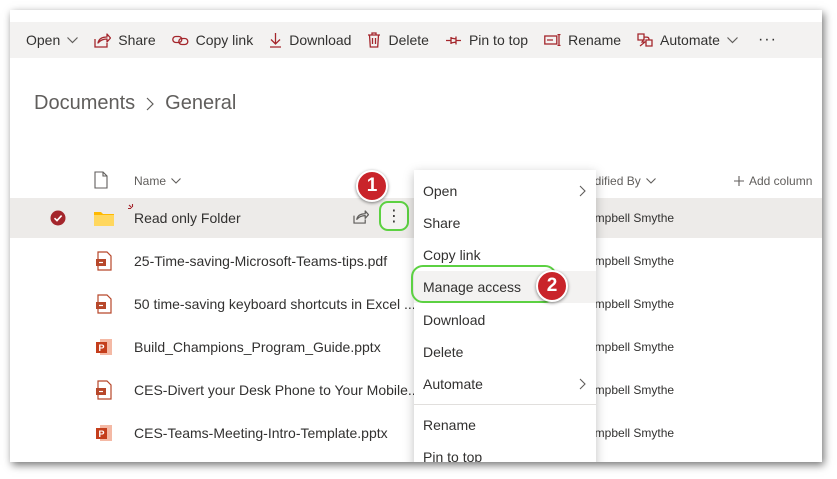  Describe the element at coordinates (443, 352) in the screenshot. I see `menu-item-label: Delete` at that location.